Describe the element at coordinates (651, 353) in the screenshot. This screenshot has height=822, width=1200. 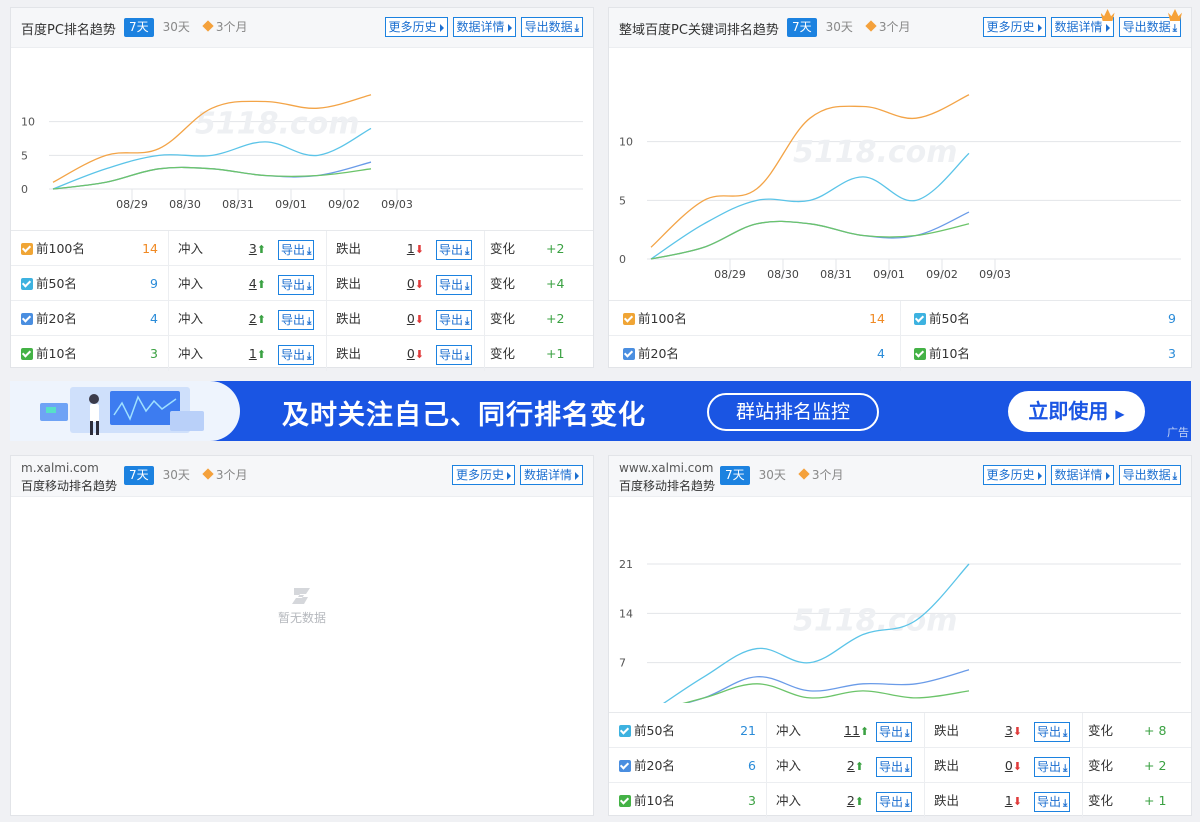
I see `summary-label-cell: 前20名` at that location.